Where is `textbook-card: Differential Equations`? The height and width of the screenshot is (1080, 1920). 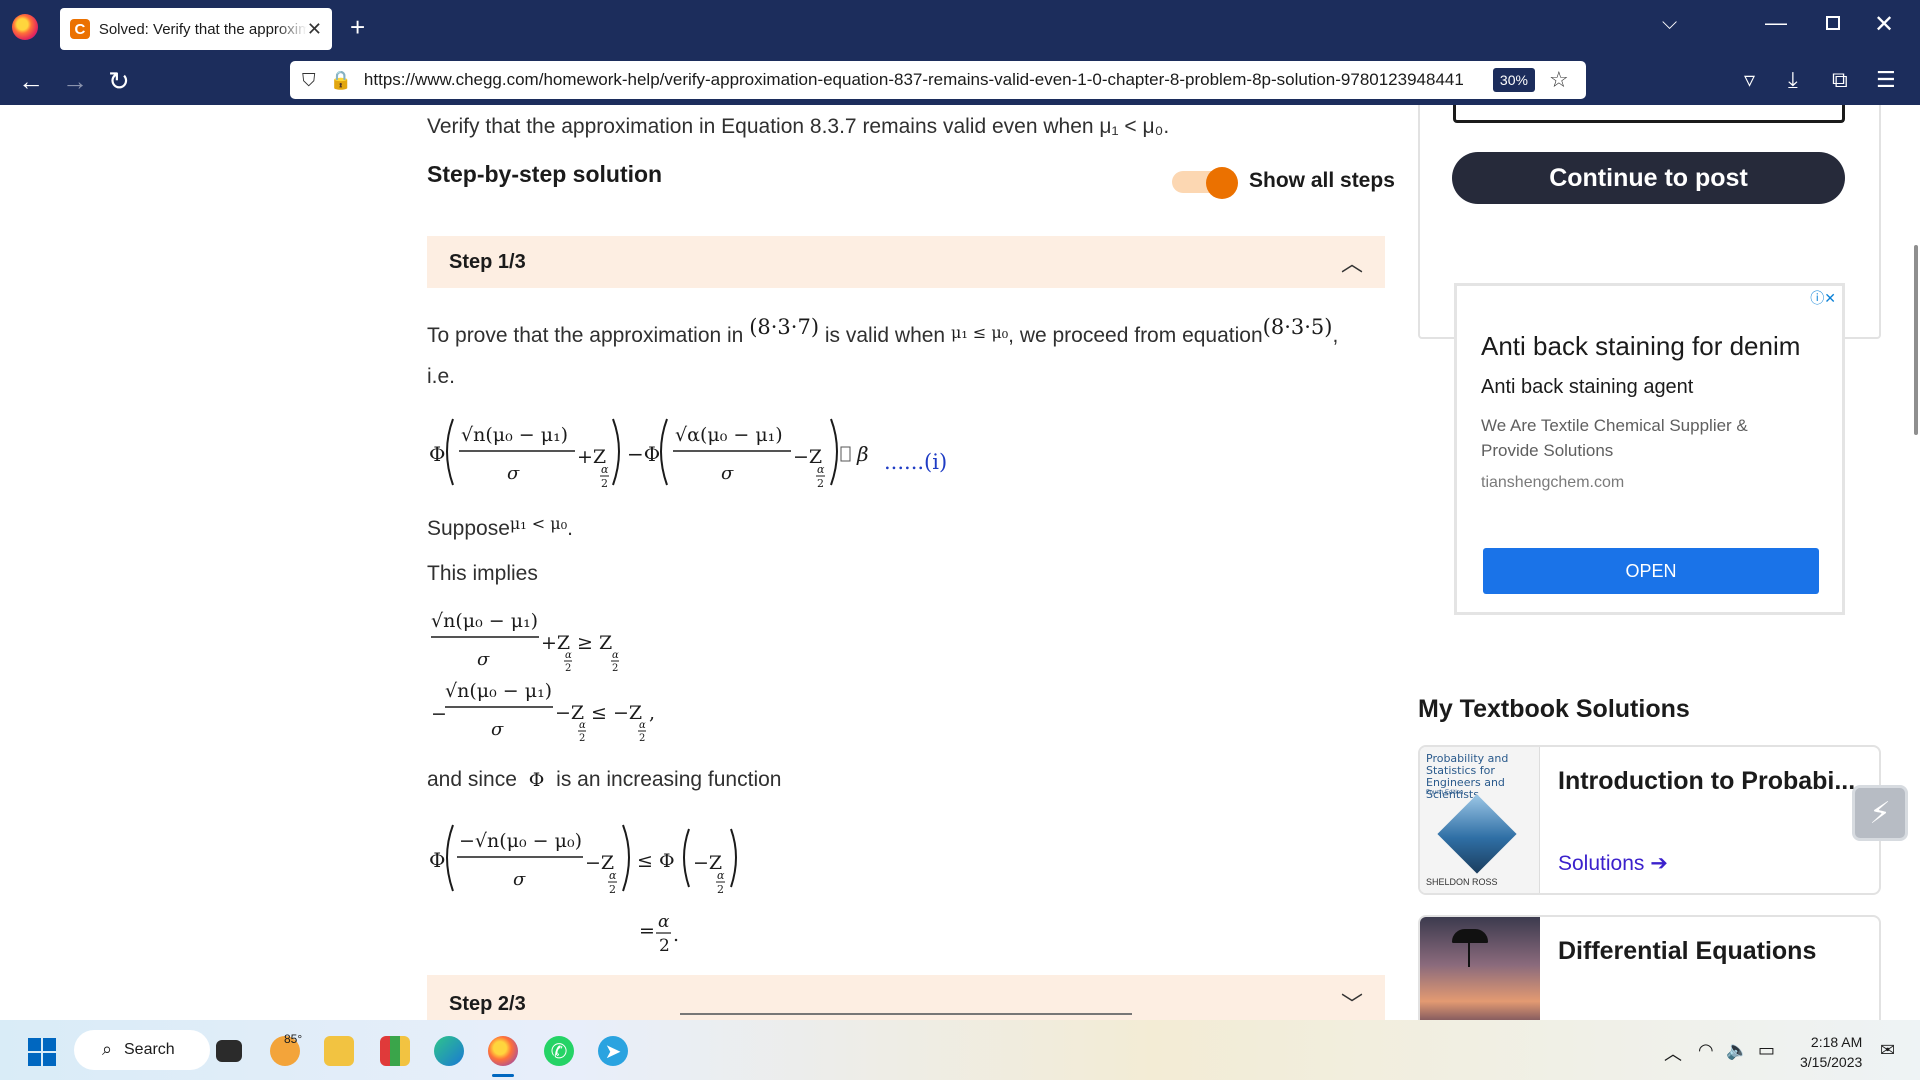 textbook-card: Differential Equations is located at coordinates (1649, 967).